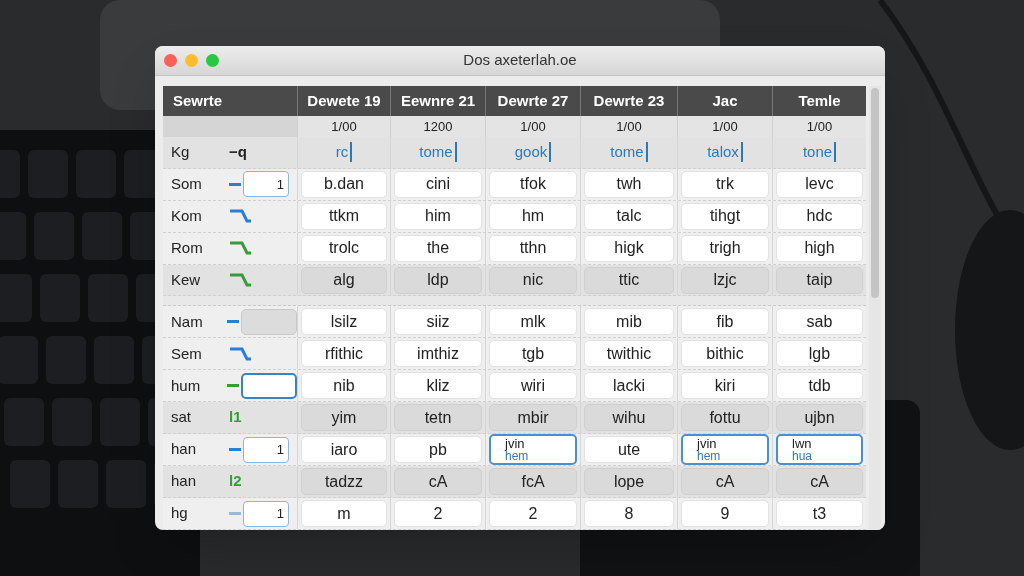  Describe the element at coordinates (725, 386) in the screenshot. I see `table-cell: kiri` at that location.